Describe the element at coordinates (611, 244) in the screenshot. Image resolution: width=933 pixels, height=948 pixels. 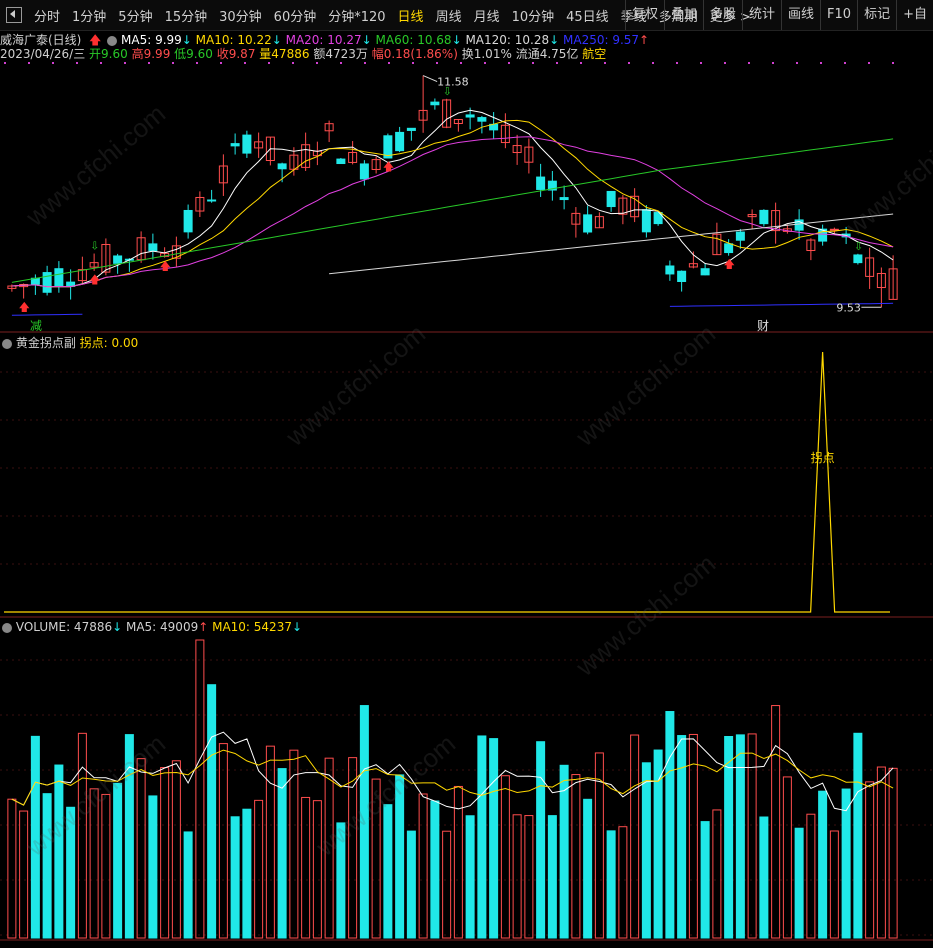
I see `ma120-line` at that location.